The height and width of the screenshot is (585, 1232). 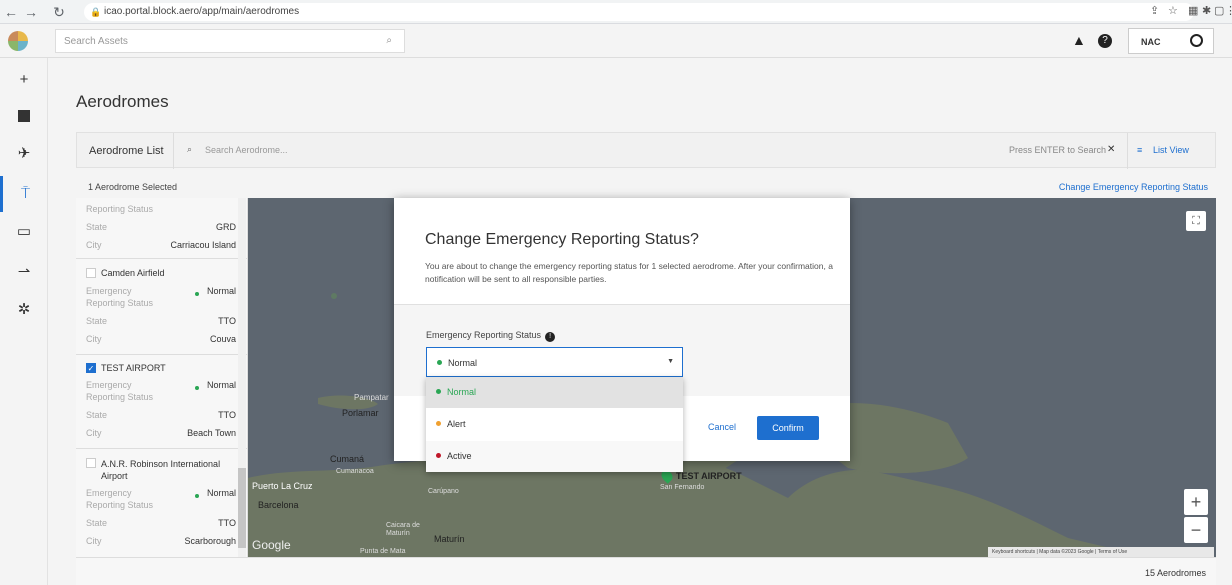 What do you see at coordinates (491, 336) in the screenshot?
I see `status-field-label: Emergency Reporting Status!` at bounding box center [491, 336].